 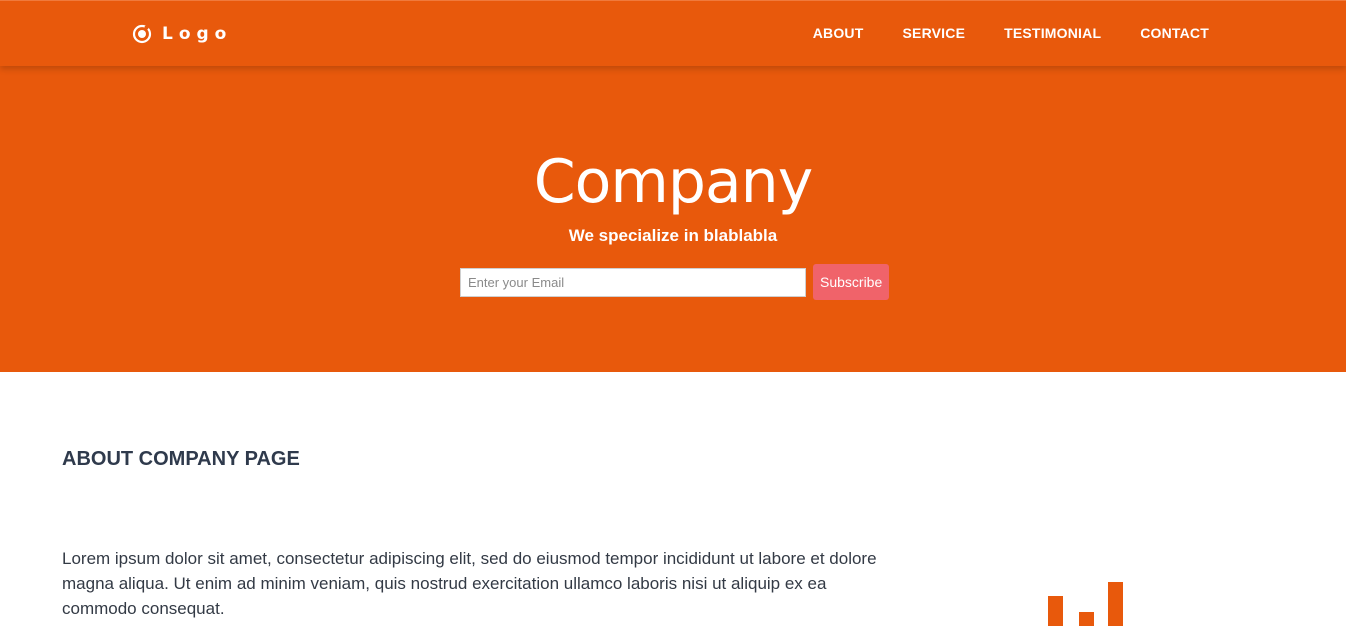 What do you see at coordinates (851, 282) in the screenshot?
I see `subscribe-button: Subscribe` at bounding box center [851, 282].